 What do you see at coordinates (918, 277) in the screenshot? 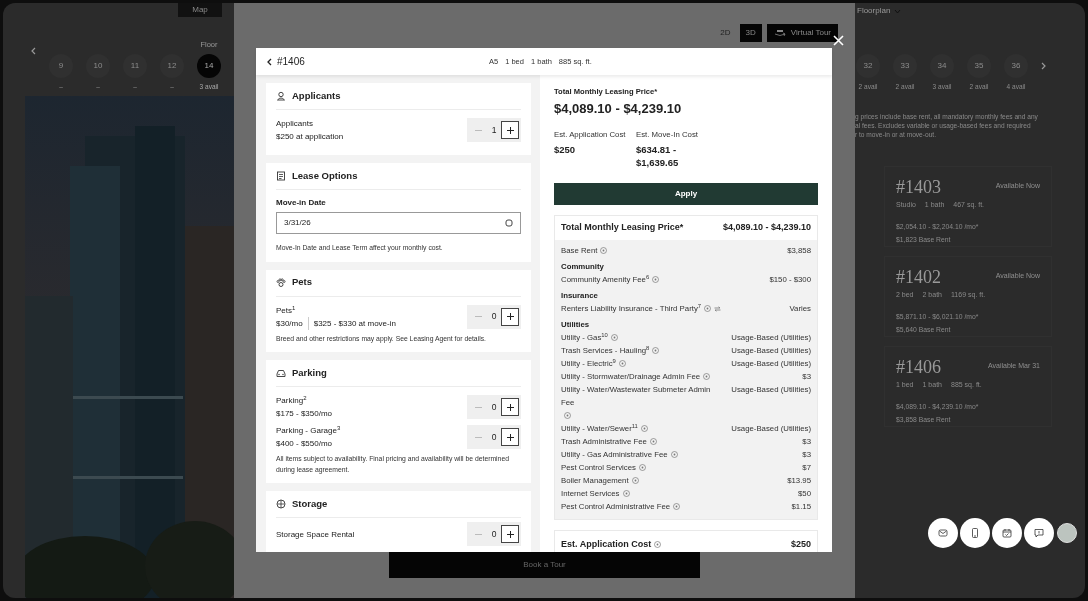
I see `unit-number: #1402` at bounding box center [918, 277].